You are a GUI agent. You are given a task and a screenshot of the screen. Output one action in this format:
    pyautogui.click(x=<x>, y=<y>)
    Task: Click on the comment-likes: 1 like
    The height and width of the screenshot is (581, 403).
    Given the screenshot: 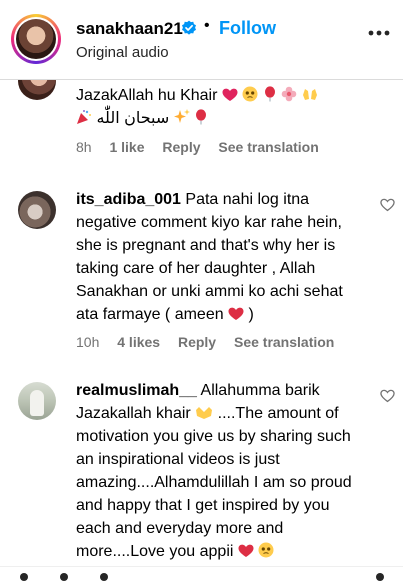 What is the action you would take?
    pyautogui.click(x=126, y=147)
    